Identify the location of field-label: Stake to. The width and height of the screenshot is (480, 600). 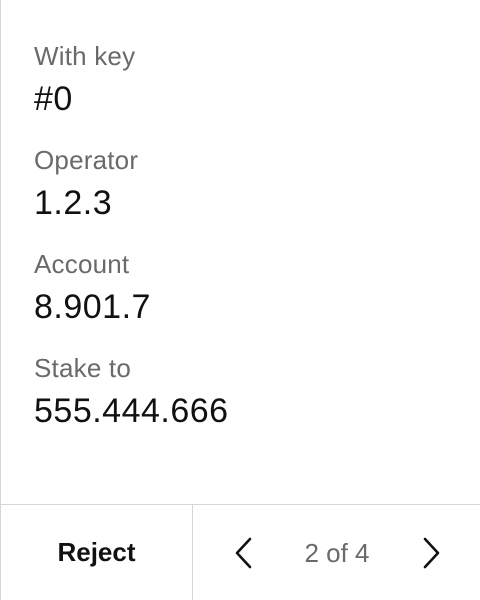
(82, 368).